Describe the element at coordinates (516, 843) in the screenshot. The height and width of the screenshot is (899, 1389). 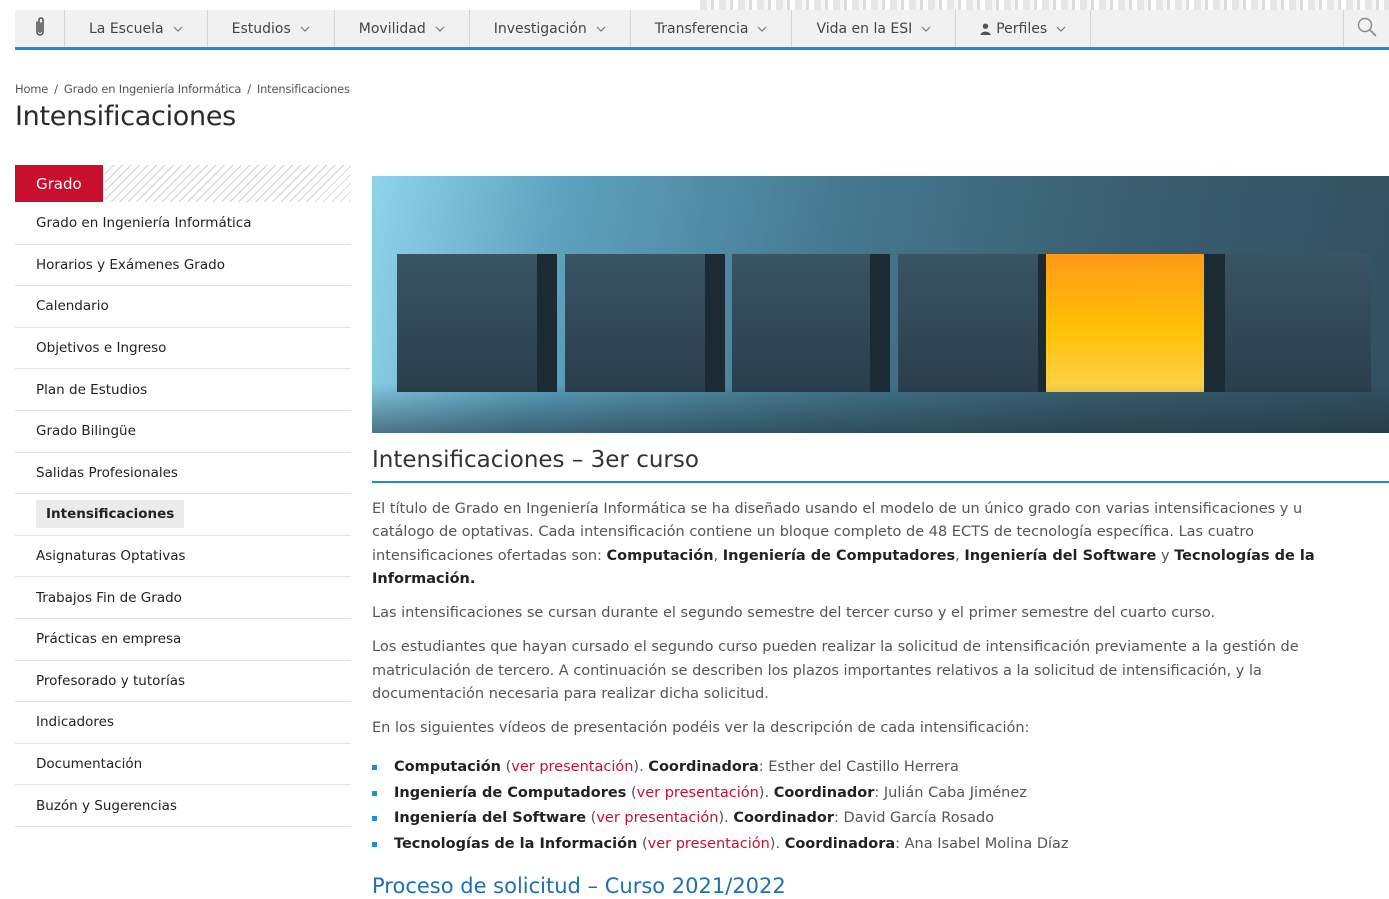
I see `intensification-name: Tecnologías de la Información` at that location.